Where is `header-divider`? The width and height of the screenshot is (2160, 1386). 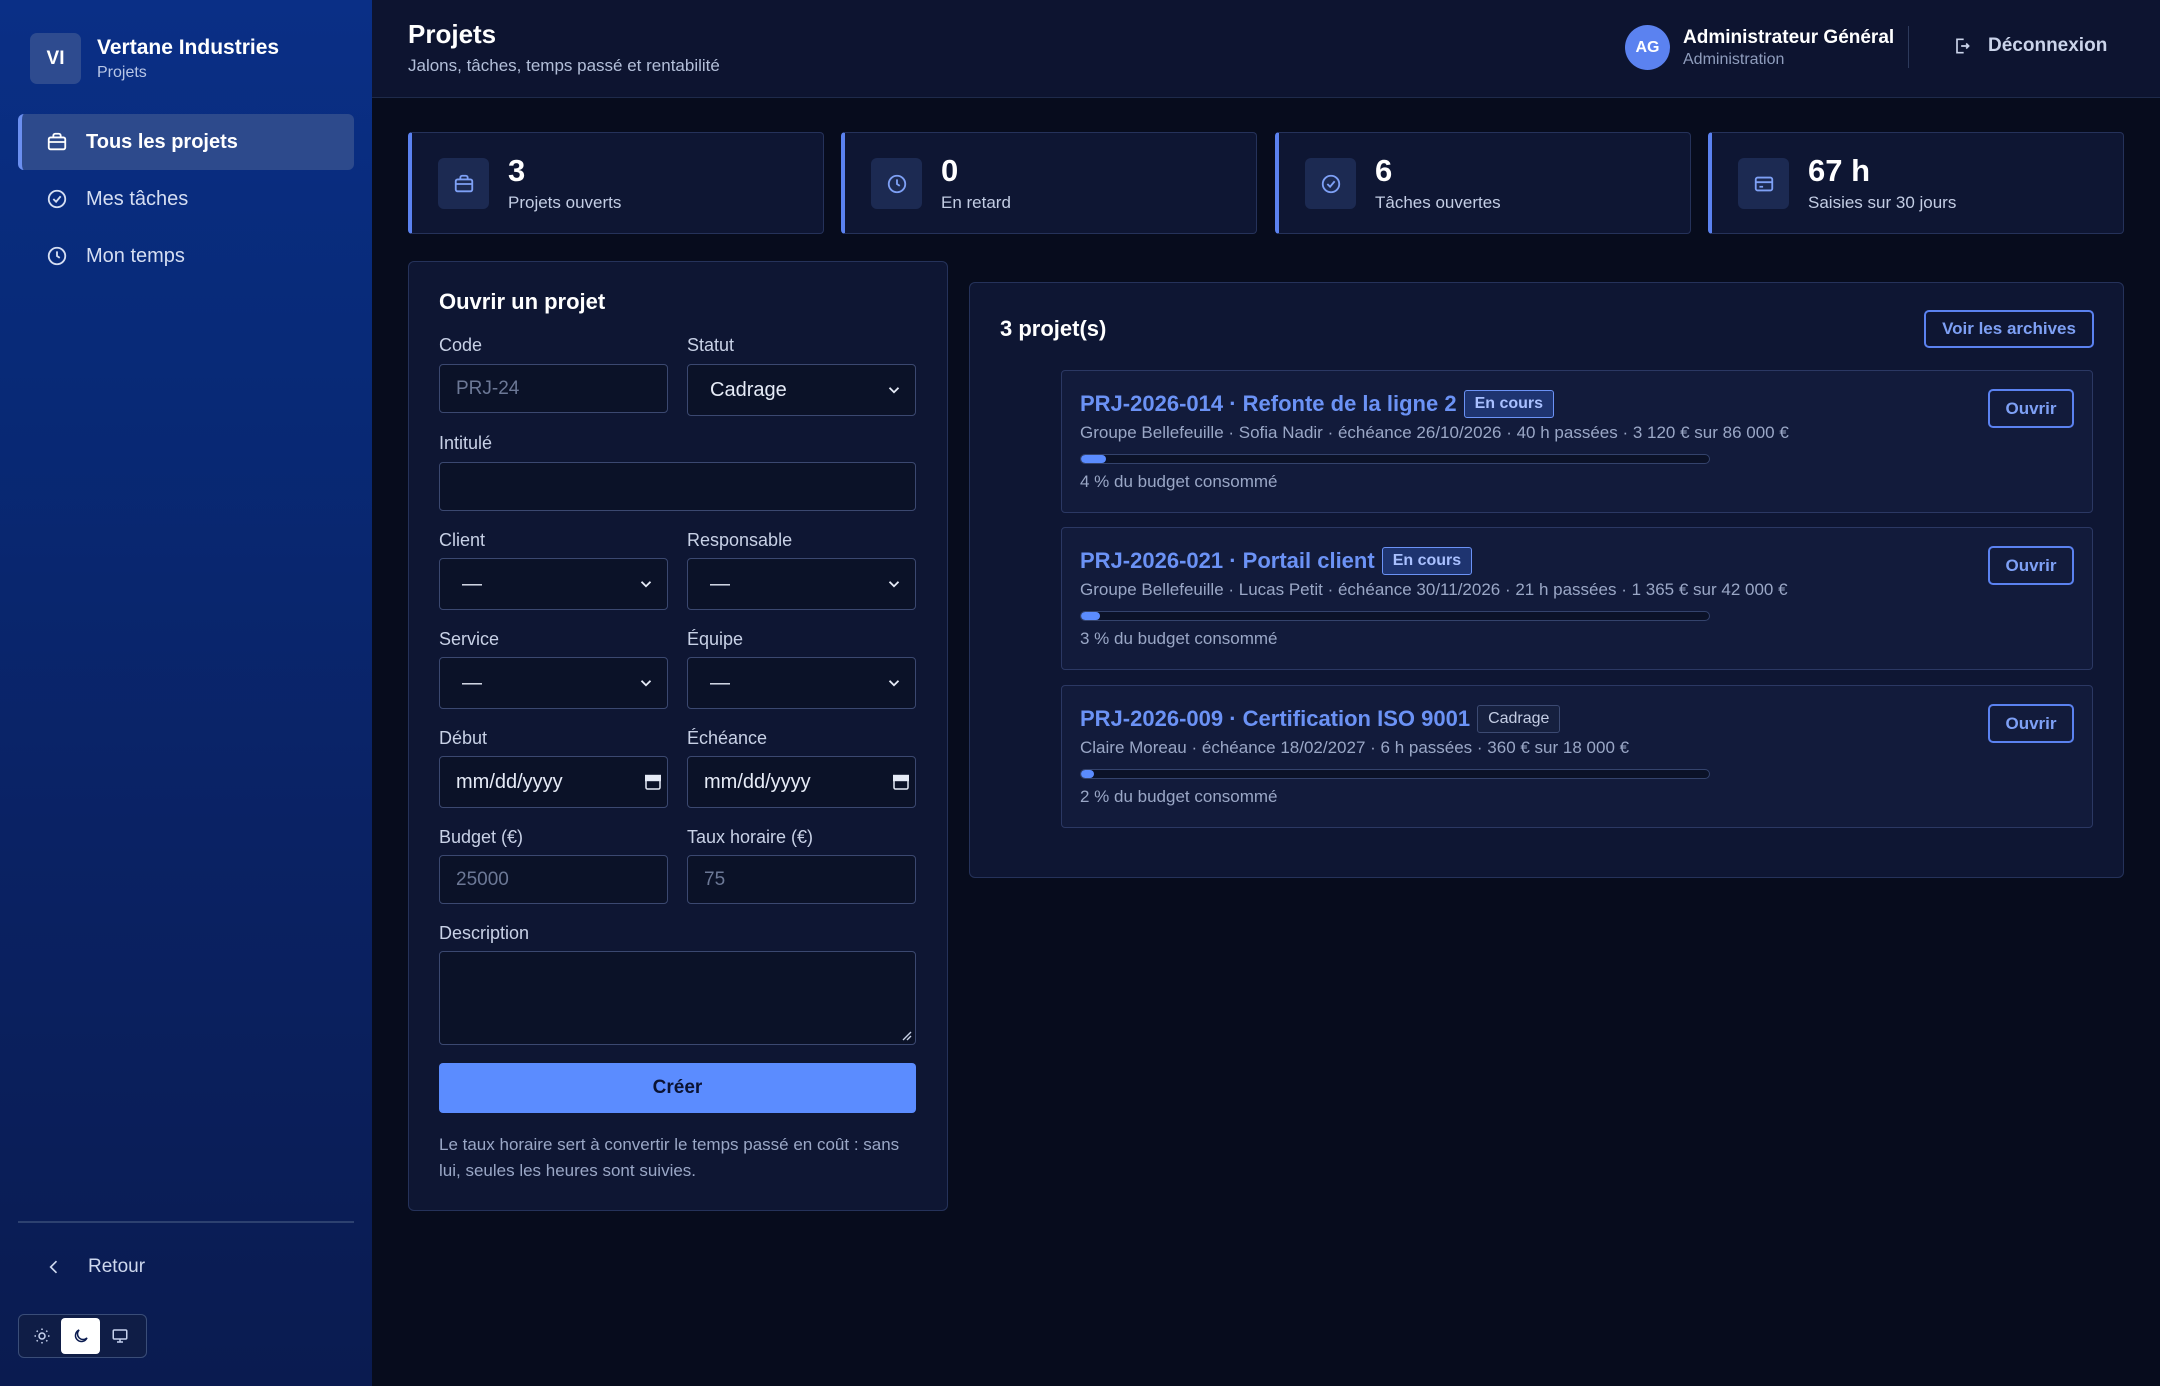
header-divider is located at coordinates (1908, 47).